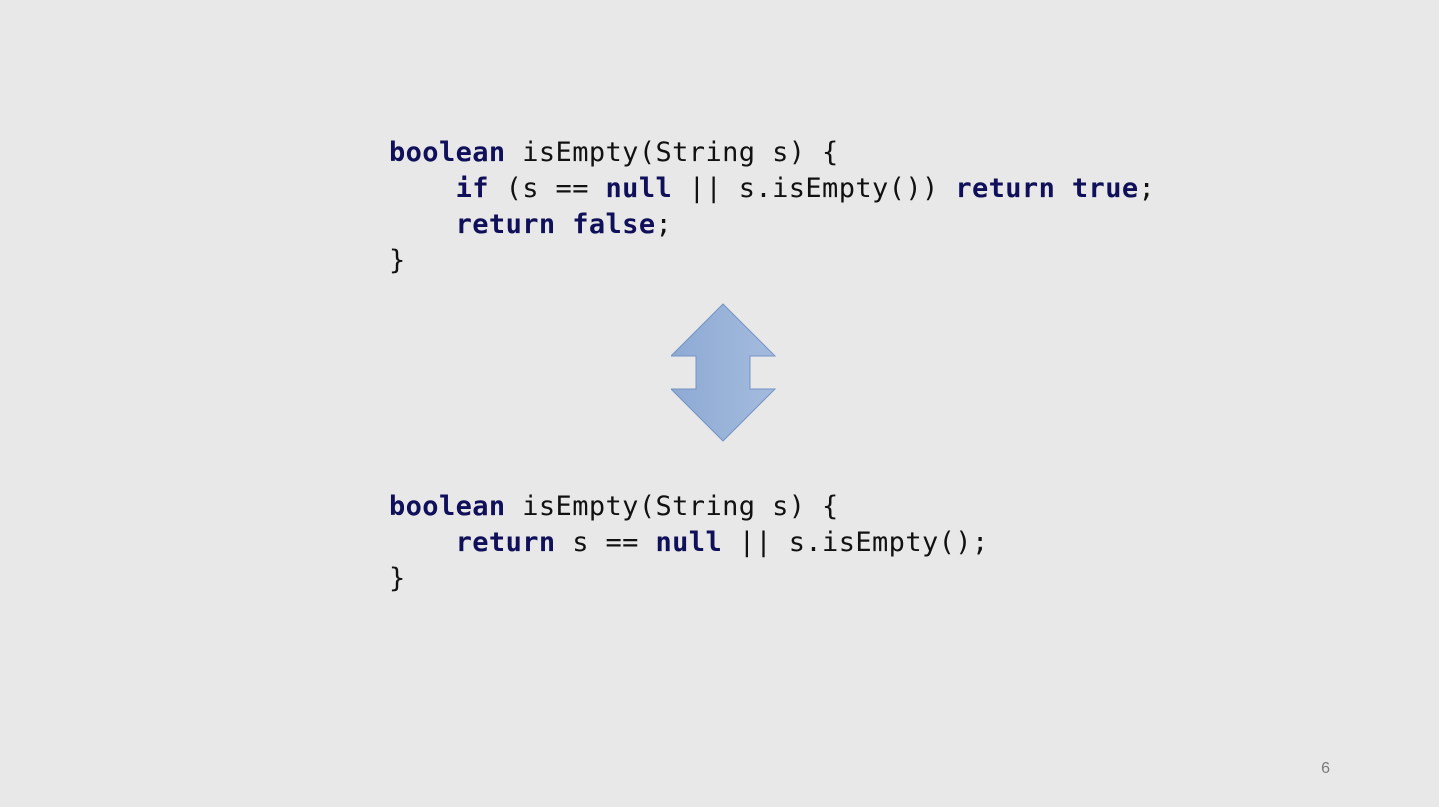 This screenshot has width=1439, height=807. What do you see at coordinates (547, 188) in the screenshot?
I see `code-text: (s ==` at bounding box center [547, 188].